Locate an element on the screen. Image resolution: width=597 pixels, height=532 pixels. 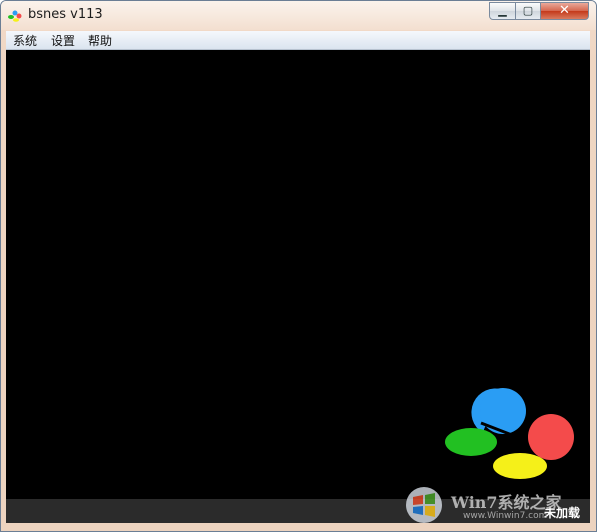
snes-logo-icon is located at coordinates (509, 433).